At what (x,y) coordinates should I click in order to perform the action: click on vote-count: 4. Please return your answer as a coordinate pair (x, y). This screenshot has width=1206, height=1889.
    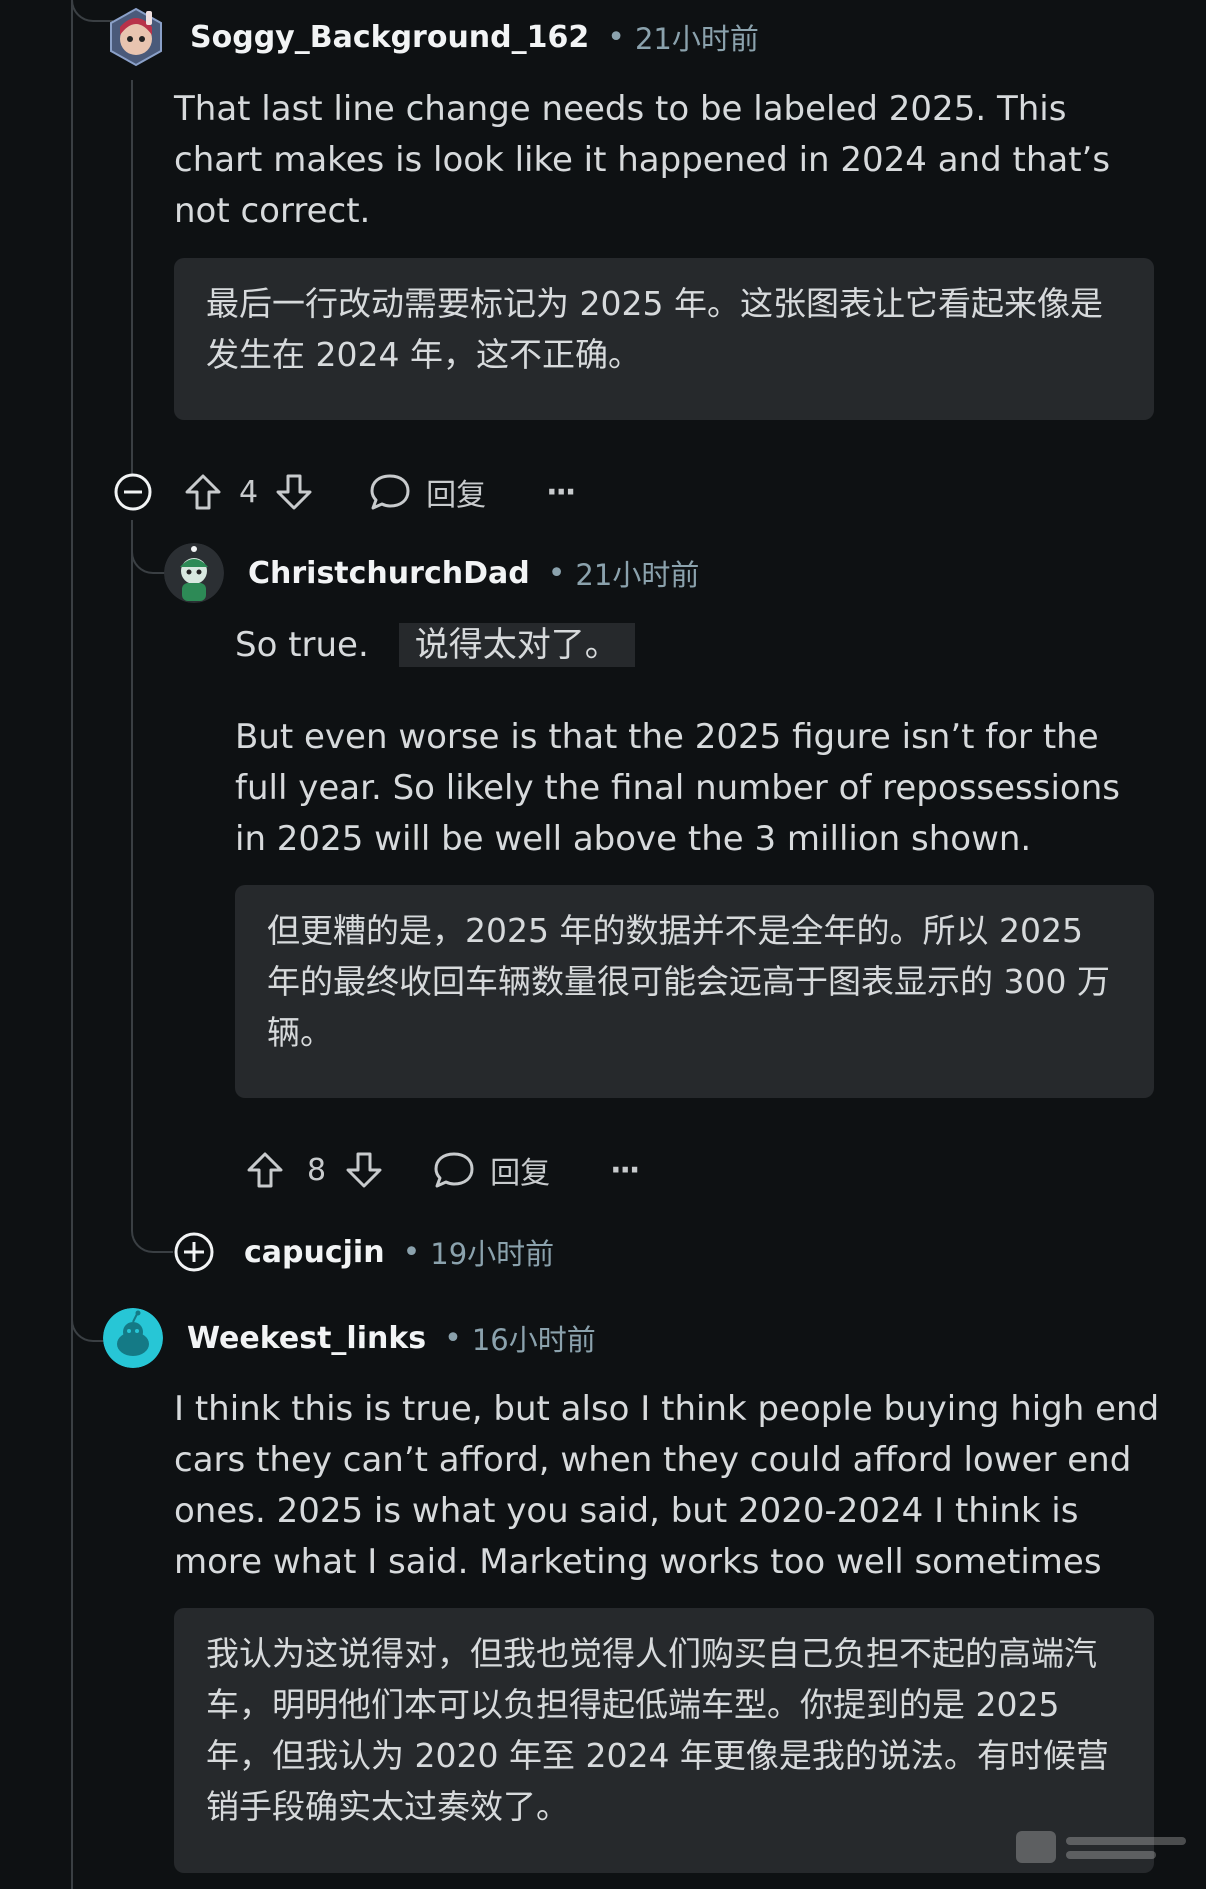
    Looking at the image, I should click on (249, 492).